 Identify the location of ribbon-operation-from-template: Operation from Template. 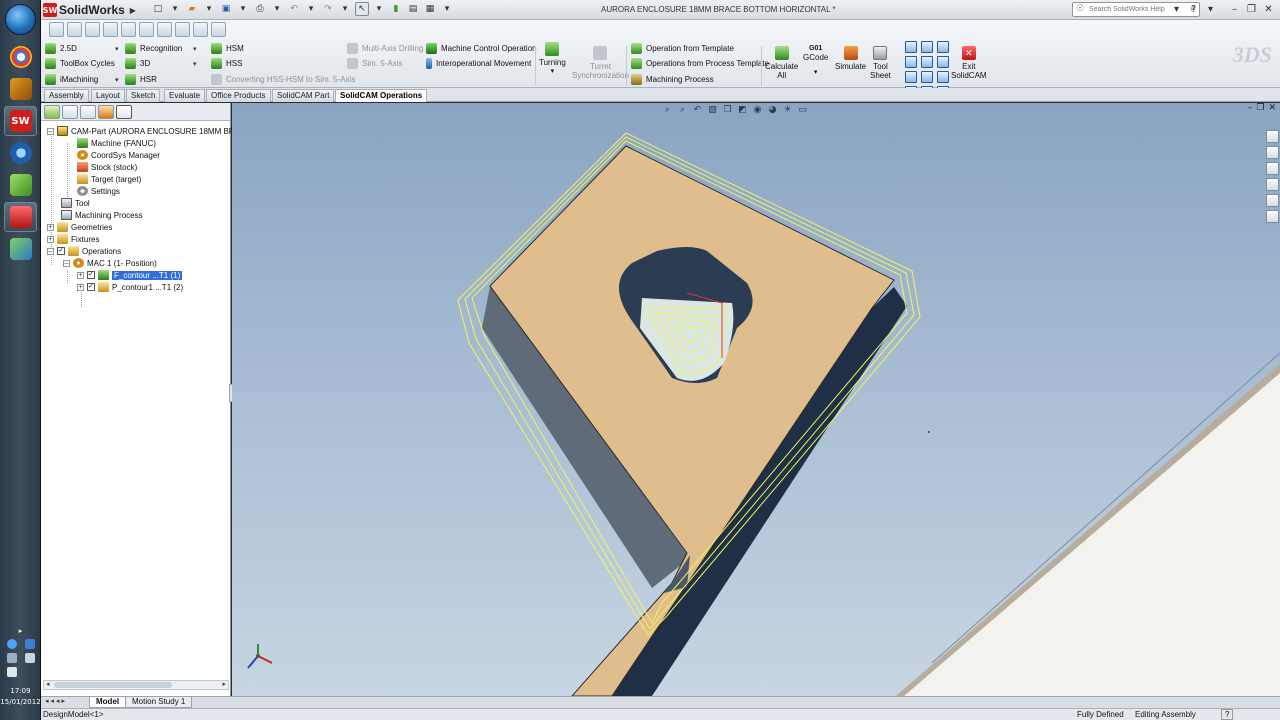
(682, 48).